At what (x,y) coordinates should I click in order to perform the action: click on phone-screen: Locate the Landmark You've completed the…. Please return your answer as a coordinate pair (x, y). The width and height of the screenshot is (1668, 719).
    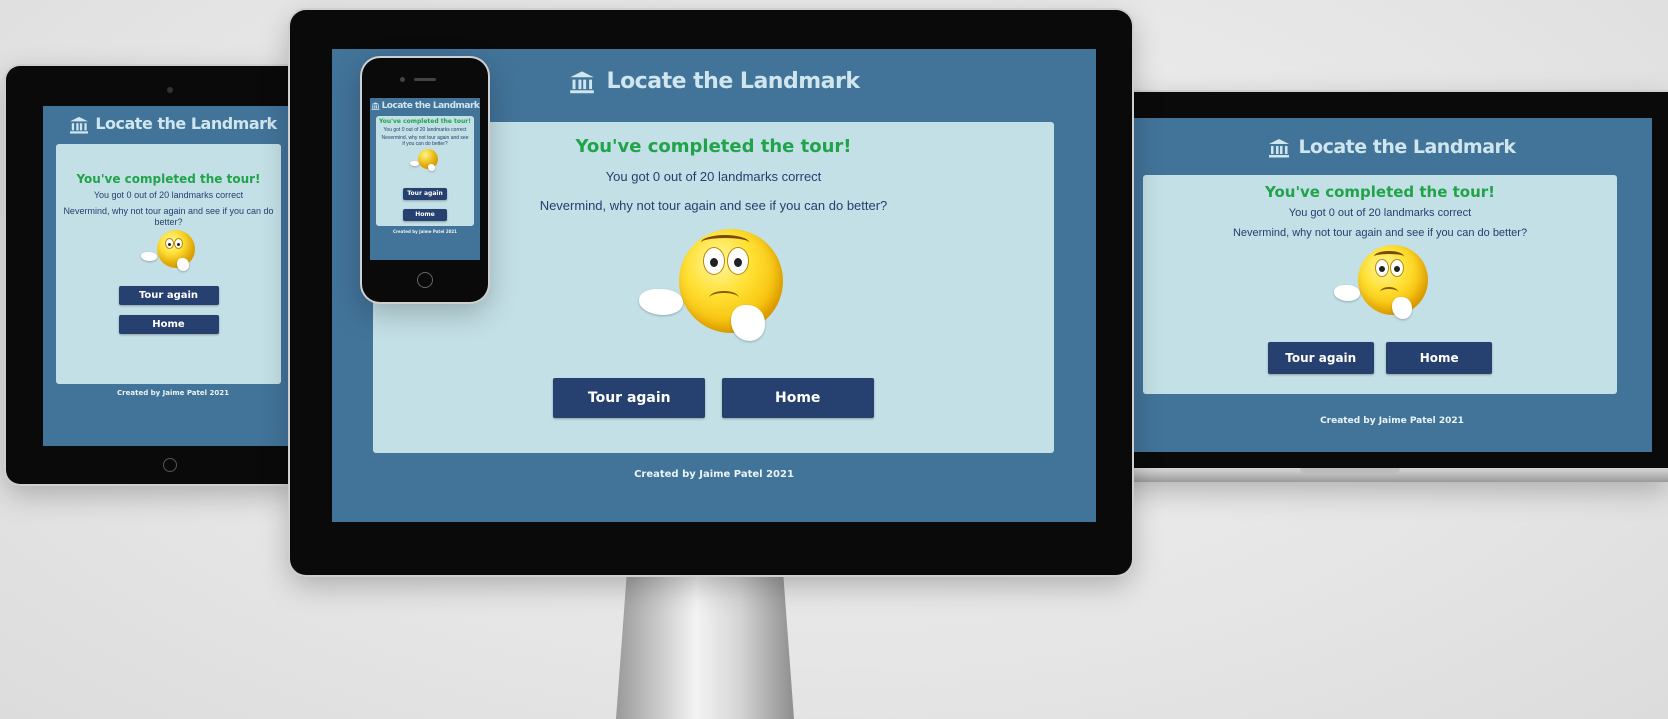
    Looking at the image, I should click on (425, 179).